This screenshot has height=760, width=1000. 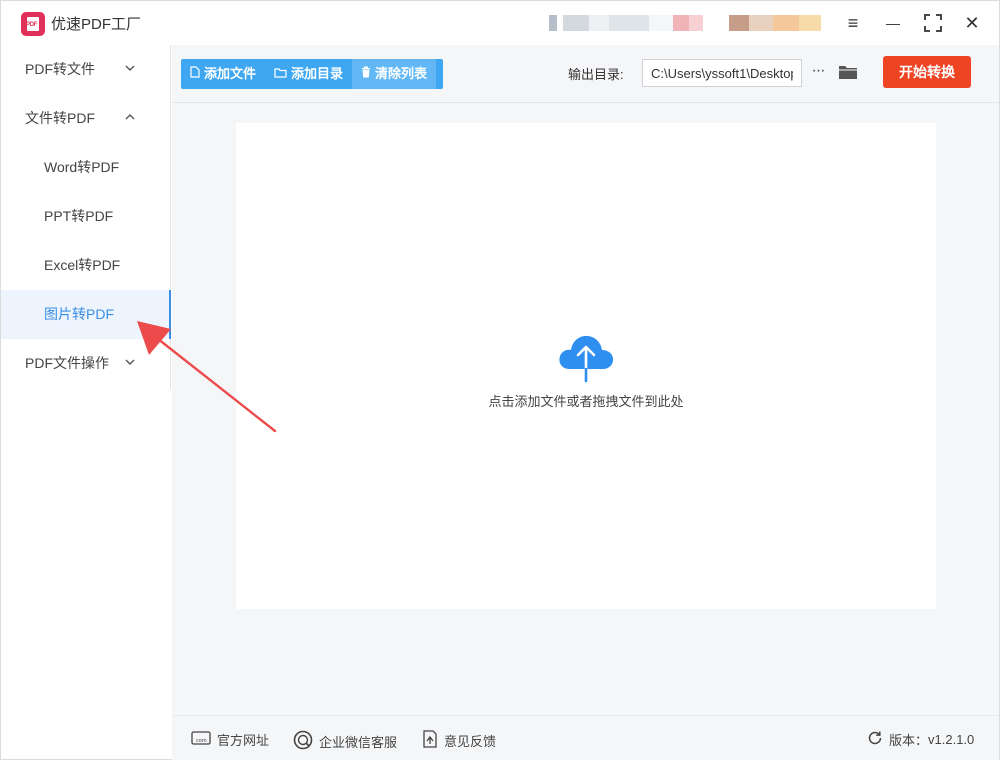 What do you see at coordinates (394, 74) in the screenshot?
I see `clear-list-button: 清除列表` at bounding box center [394, 74].